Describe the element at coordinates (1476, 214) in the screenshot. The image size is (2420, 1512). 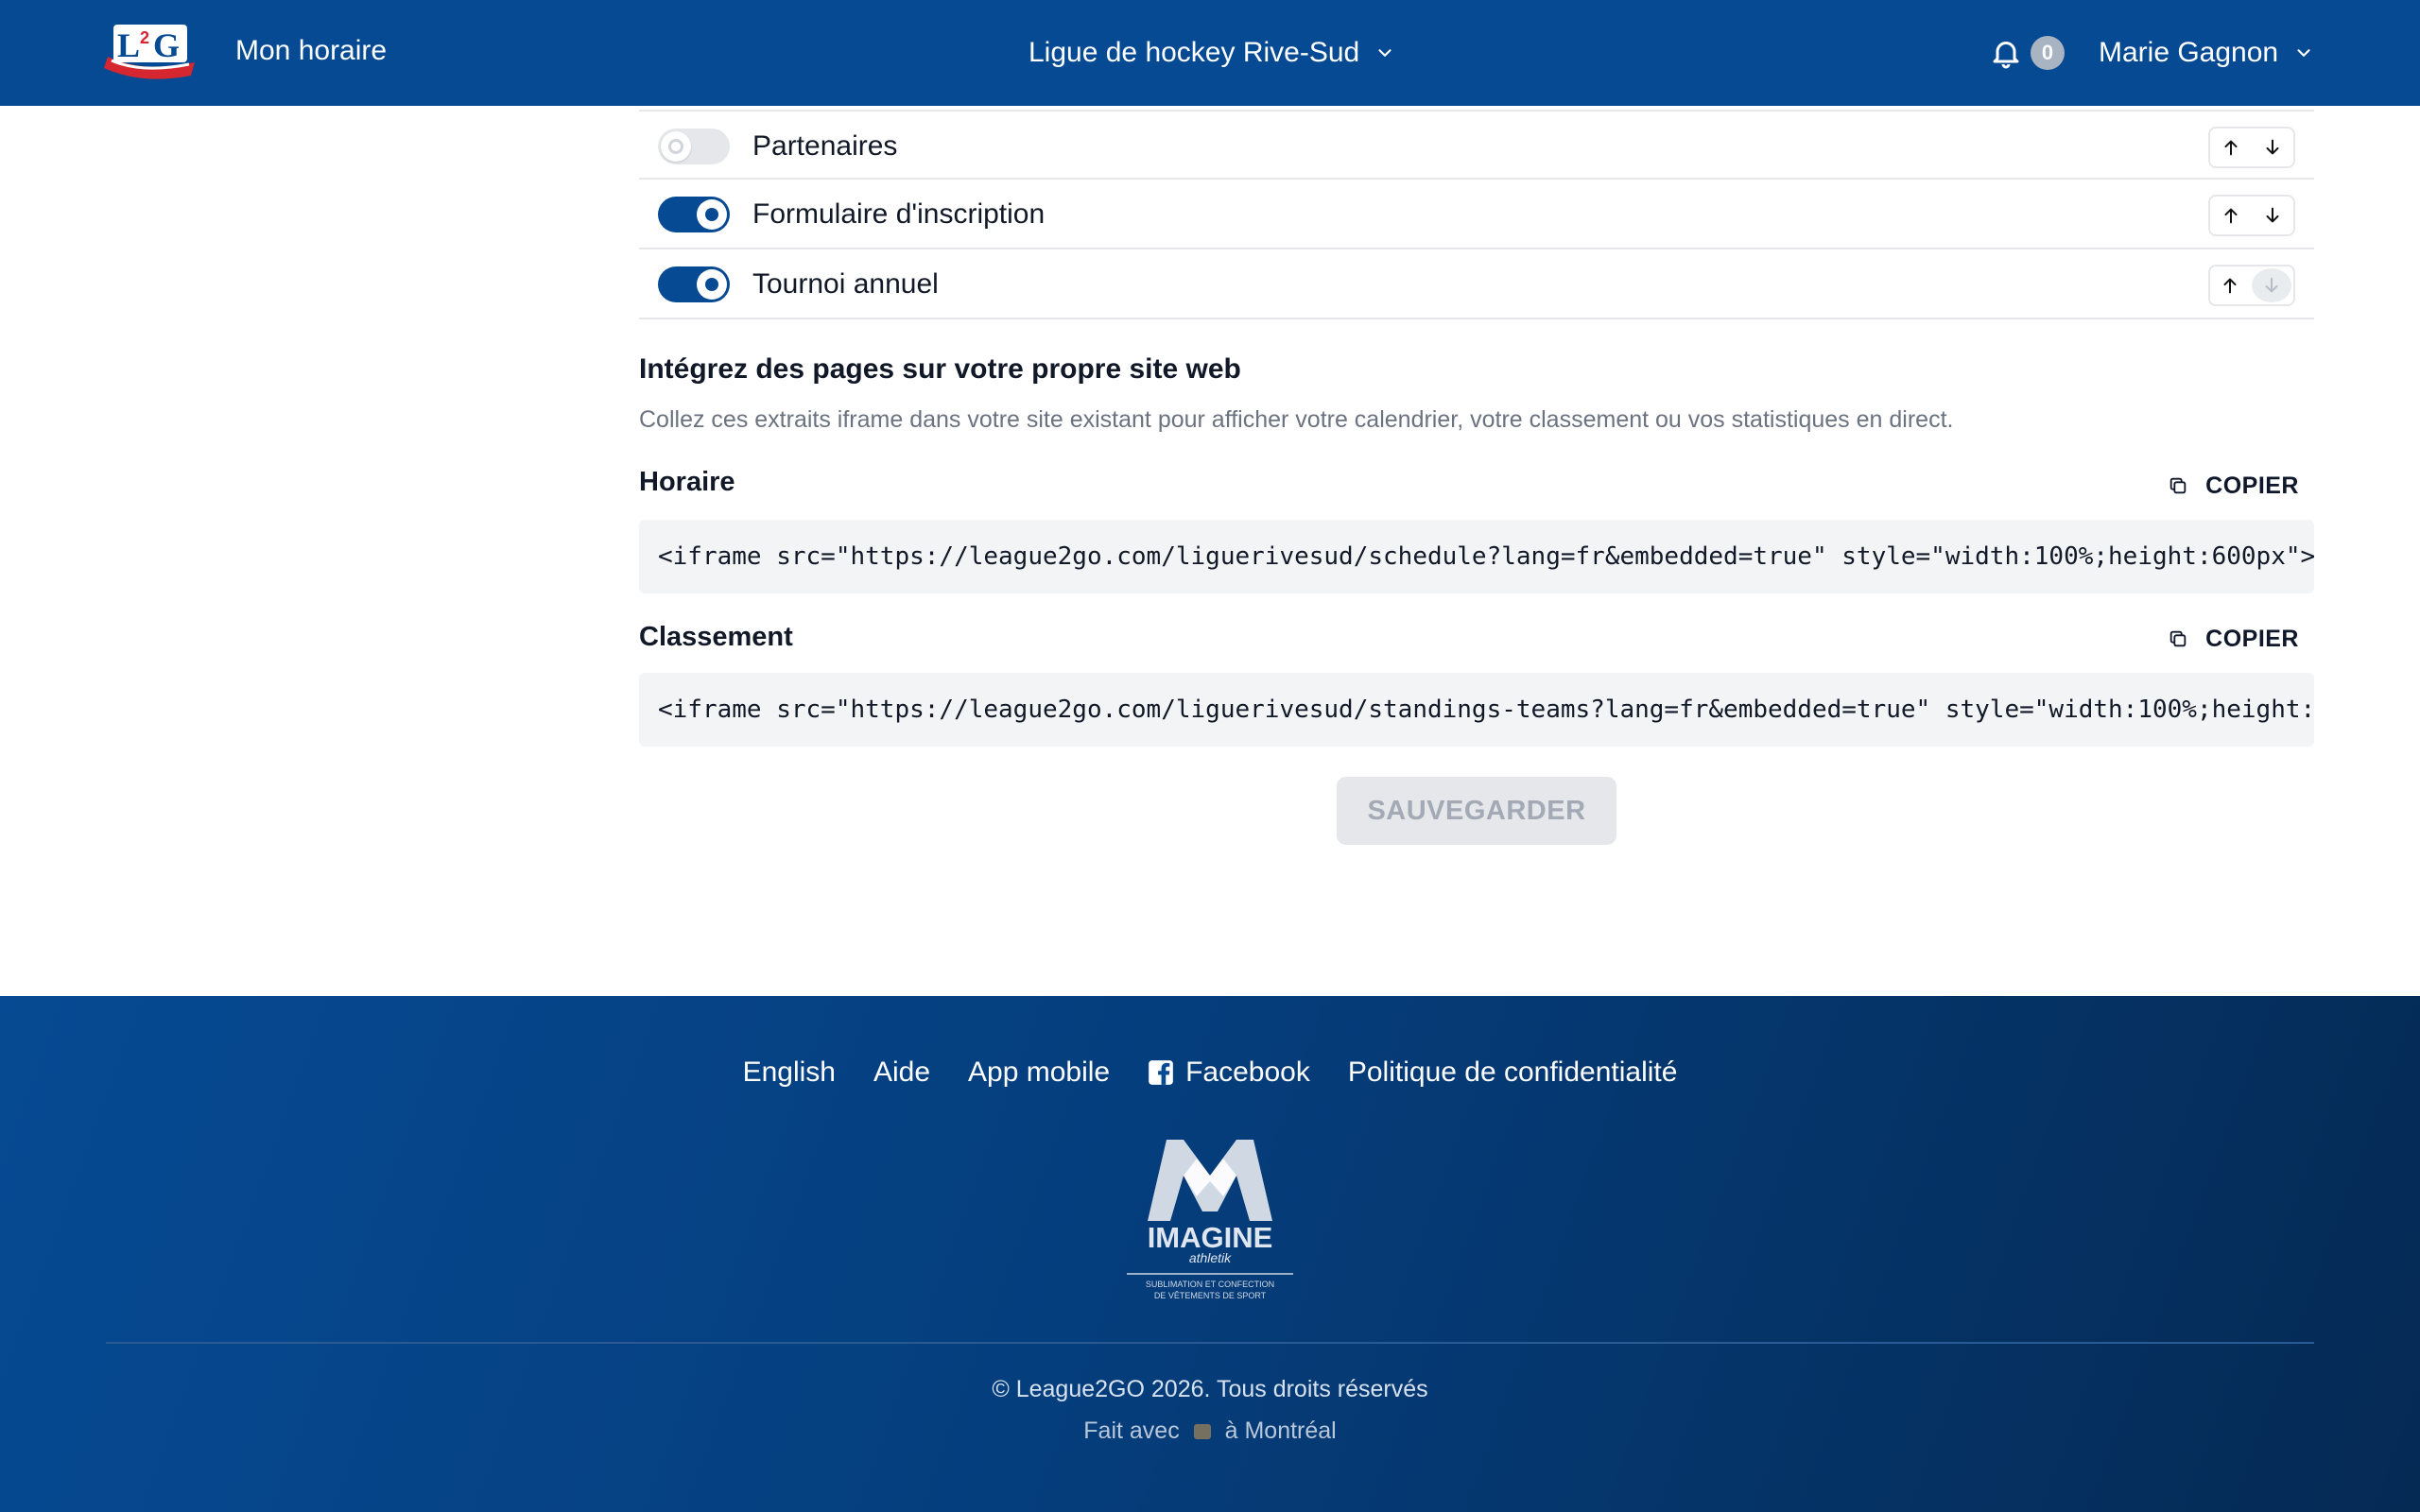
I see `section-row: Formulaire d'inscription` at that location.